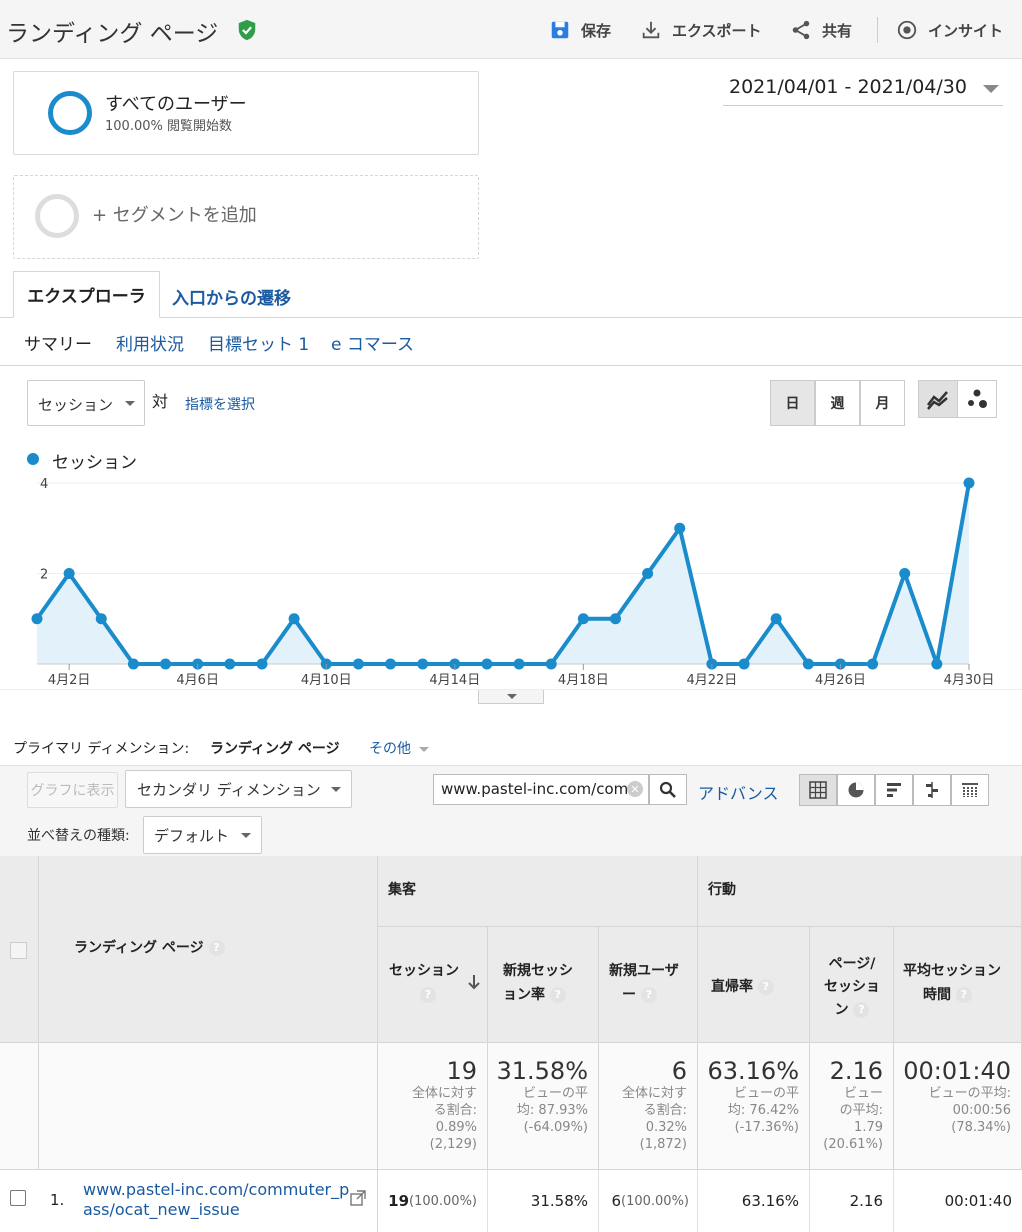  I want to click on advanced-filter-link: アドバンス, so click(738, 792).